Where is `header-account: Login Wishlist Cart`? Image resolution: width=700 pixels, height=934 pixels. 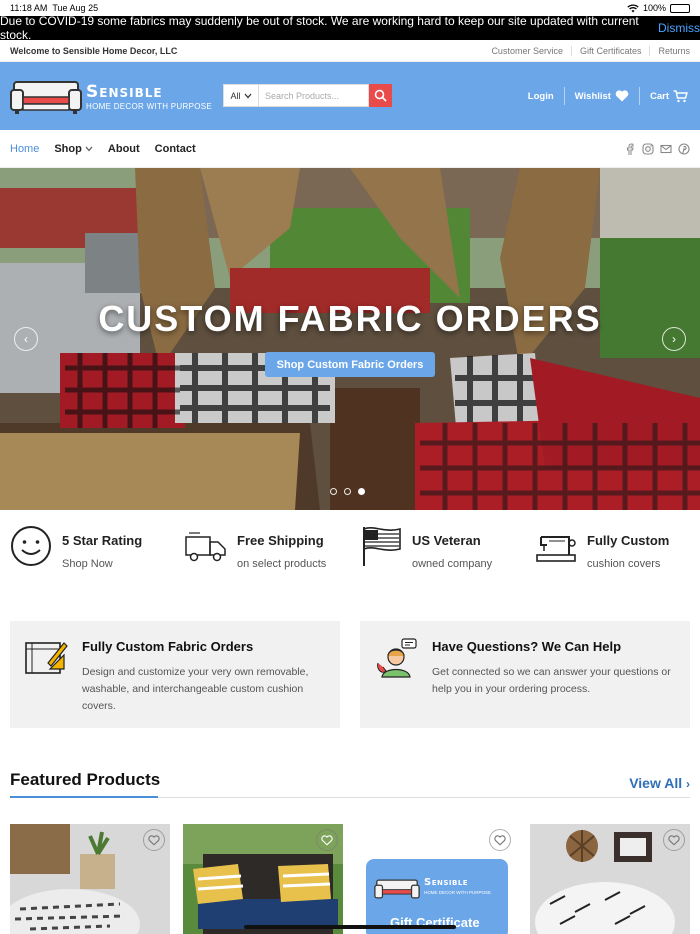 header-account: Login Wishlist Cart is located at coordinates (608, 96).